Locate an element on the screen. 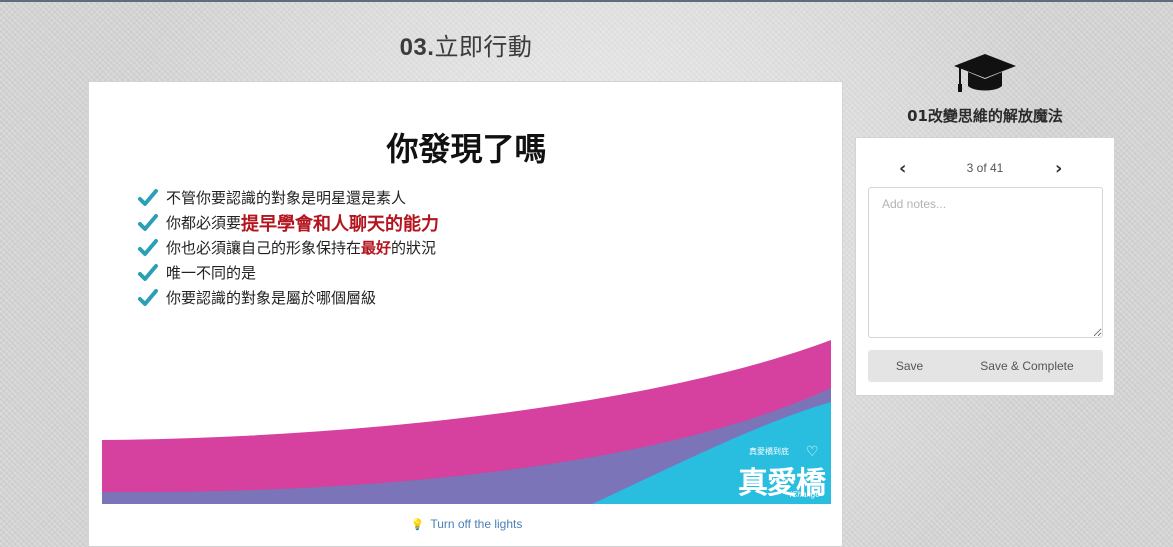  bullet-text: 唯一不同的是 is located at coordinates (211, 273).